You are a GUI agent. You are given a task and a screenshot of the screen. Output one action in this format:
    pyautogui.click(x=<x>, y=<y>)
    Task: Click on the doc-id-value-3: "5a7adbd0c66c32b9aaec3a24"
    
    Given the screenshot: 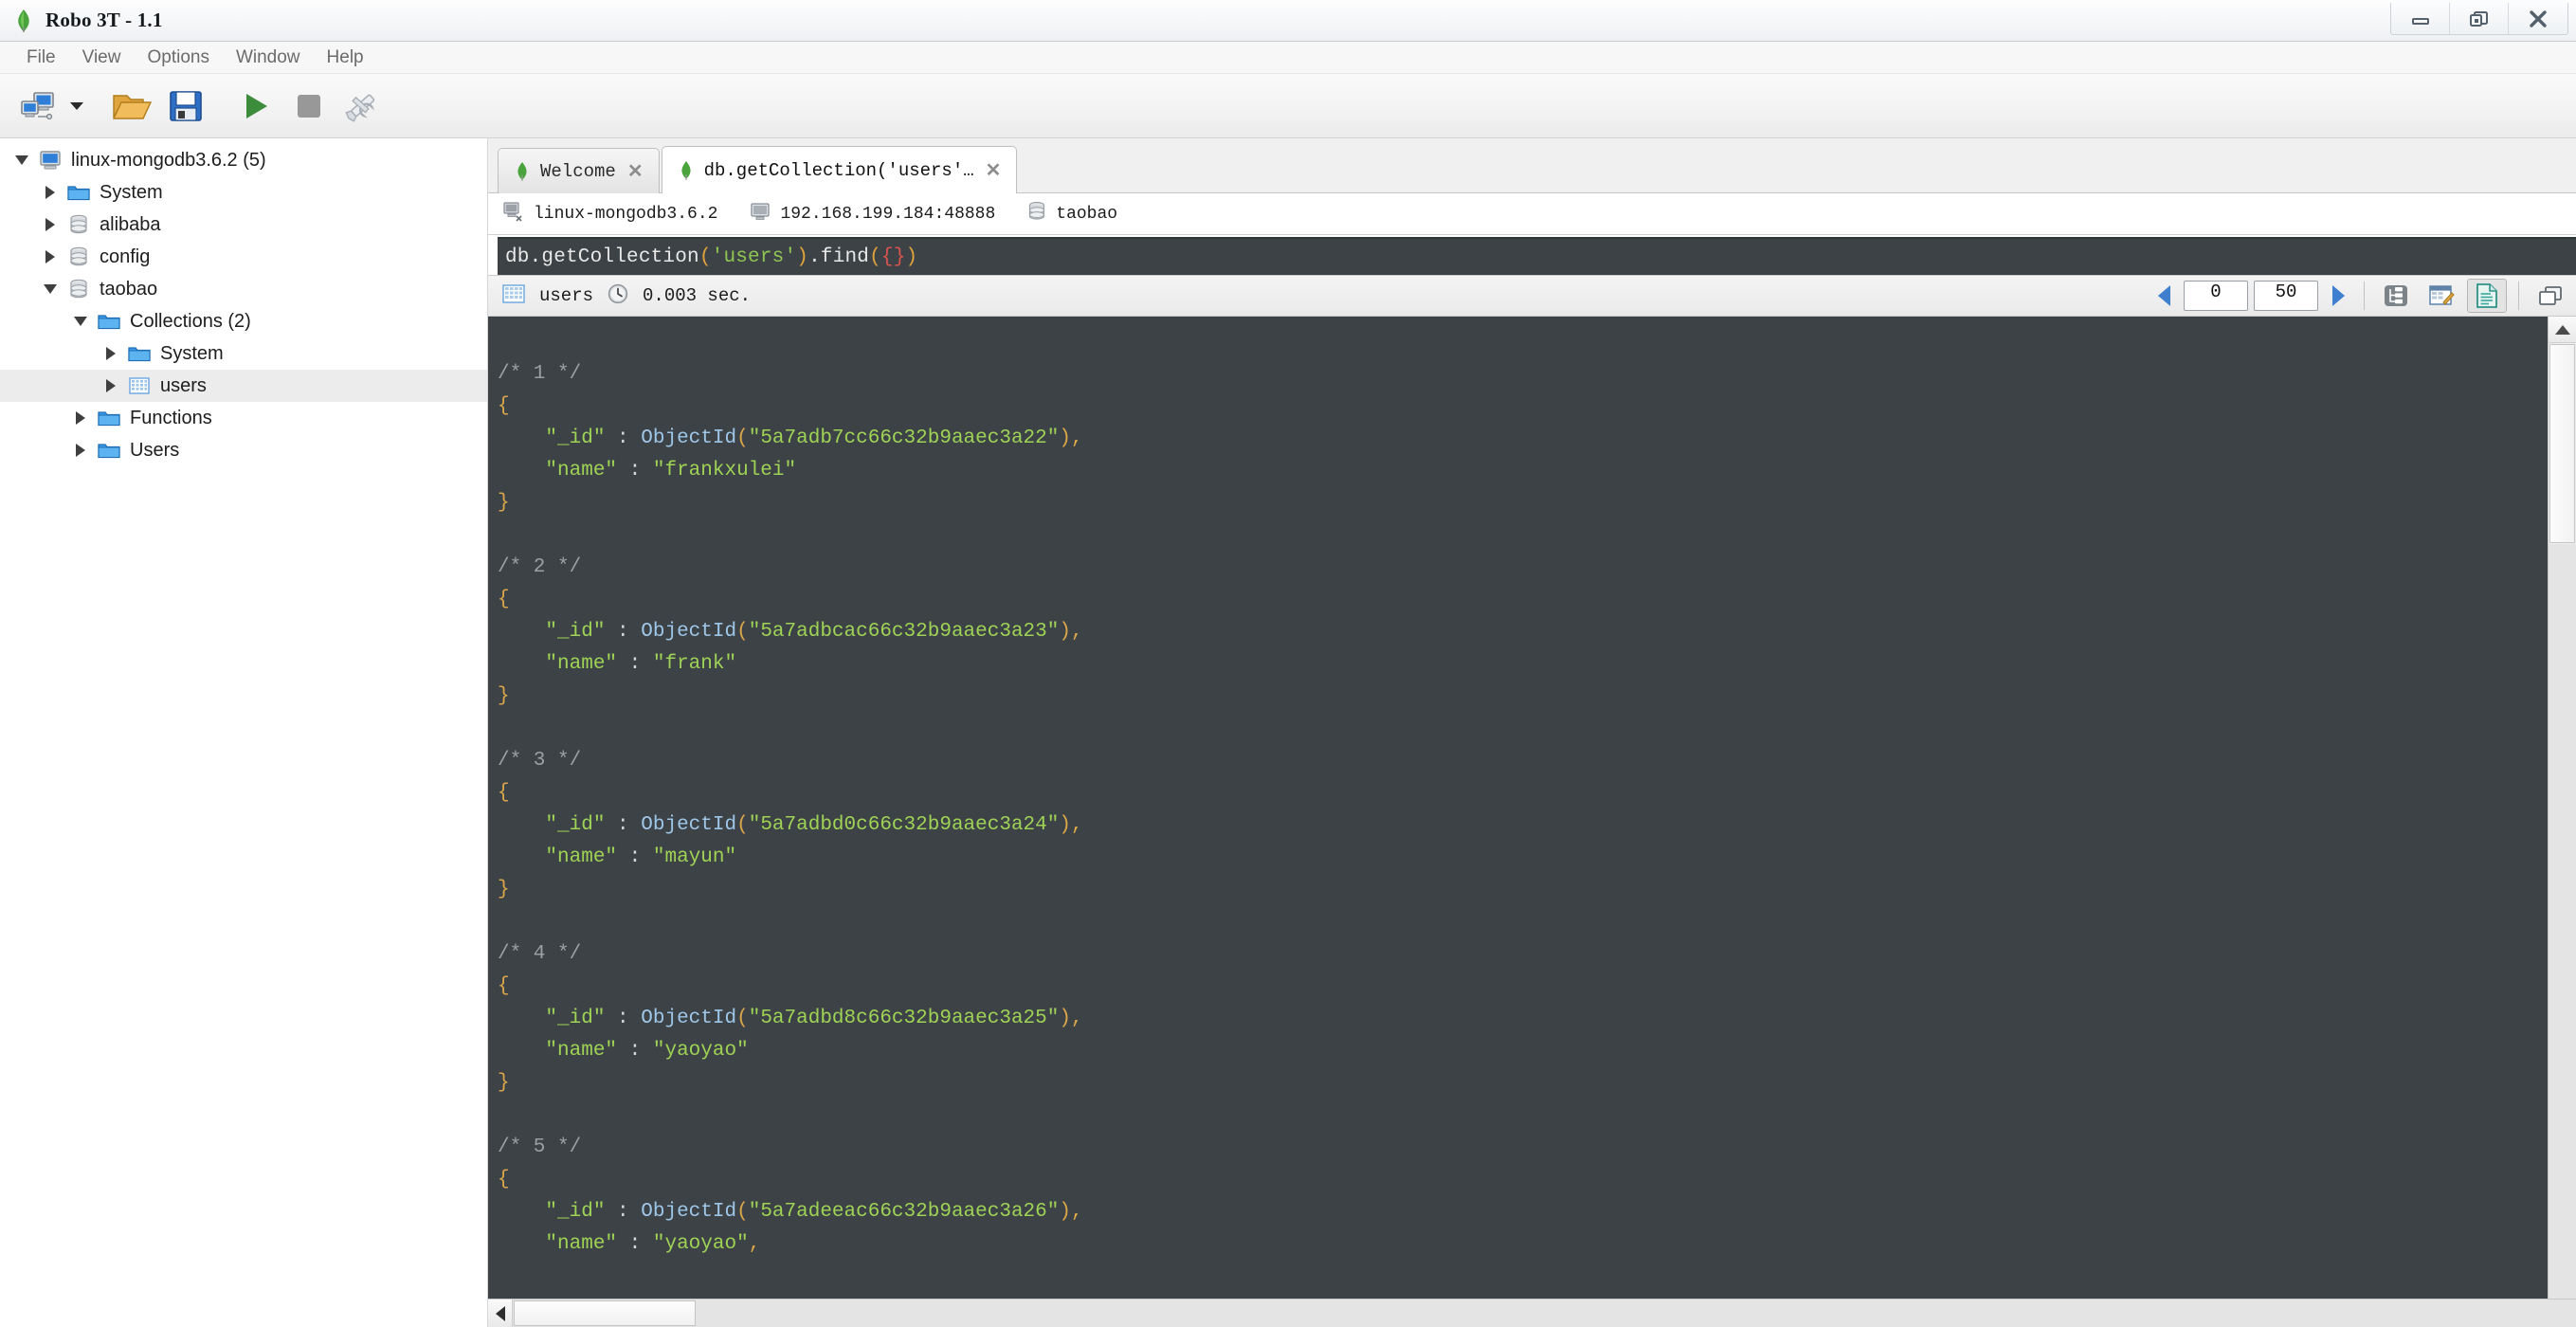 What is the action you would take?
    pyautogui.click(x=904, y=825)
    